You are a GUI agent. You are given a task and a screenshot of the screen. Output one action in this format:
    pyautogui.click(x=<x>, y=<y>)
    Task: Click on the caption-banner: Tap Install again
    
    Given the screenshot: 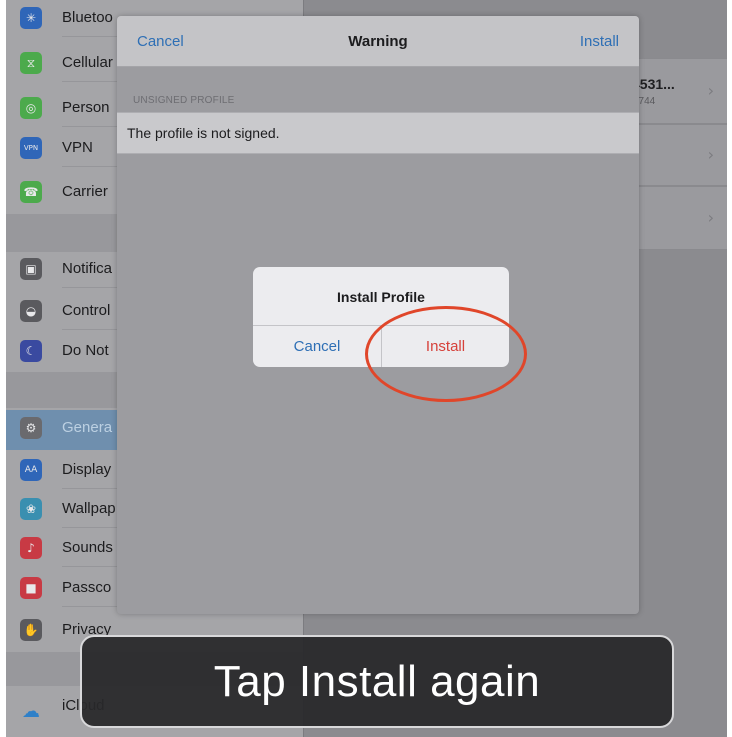 What is the action you would take?
    pyautogui.click(x=377, y=681)
    